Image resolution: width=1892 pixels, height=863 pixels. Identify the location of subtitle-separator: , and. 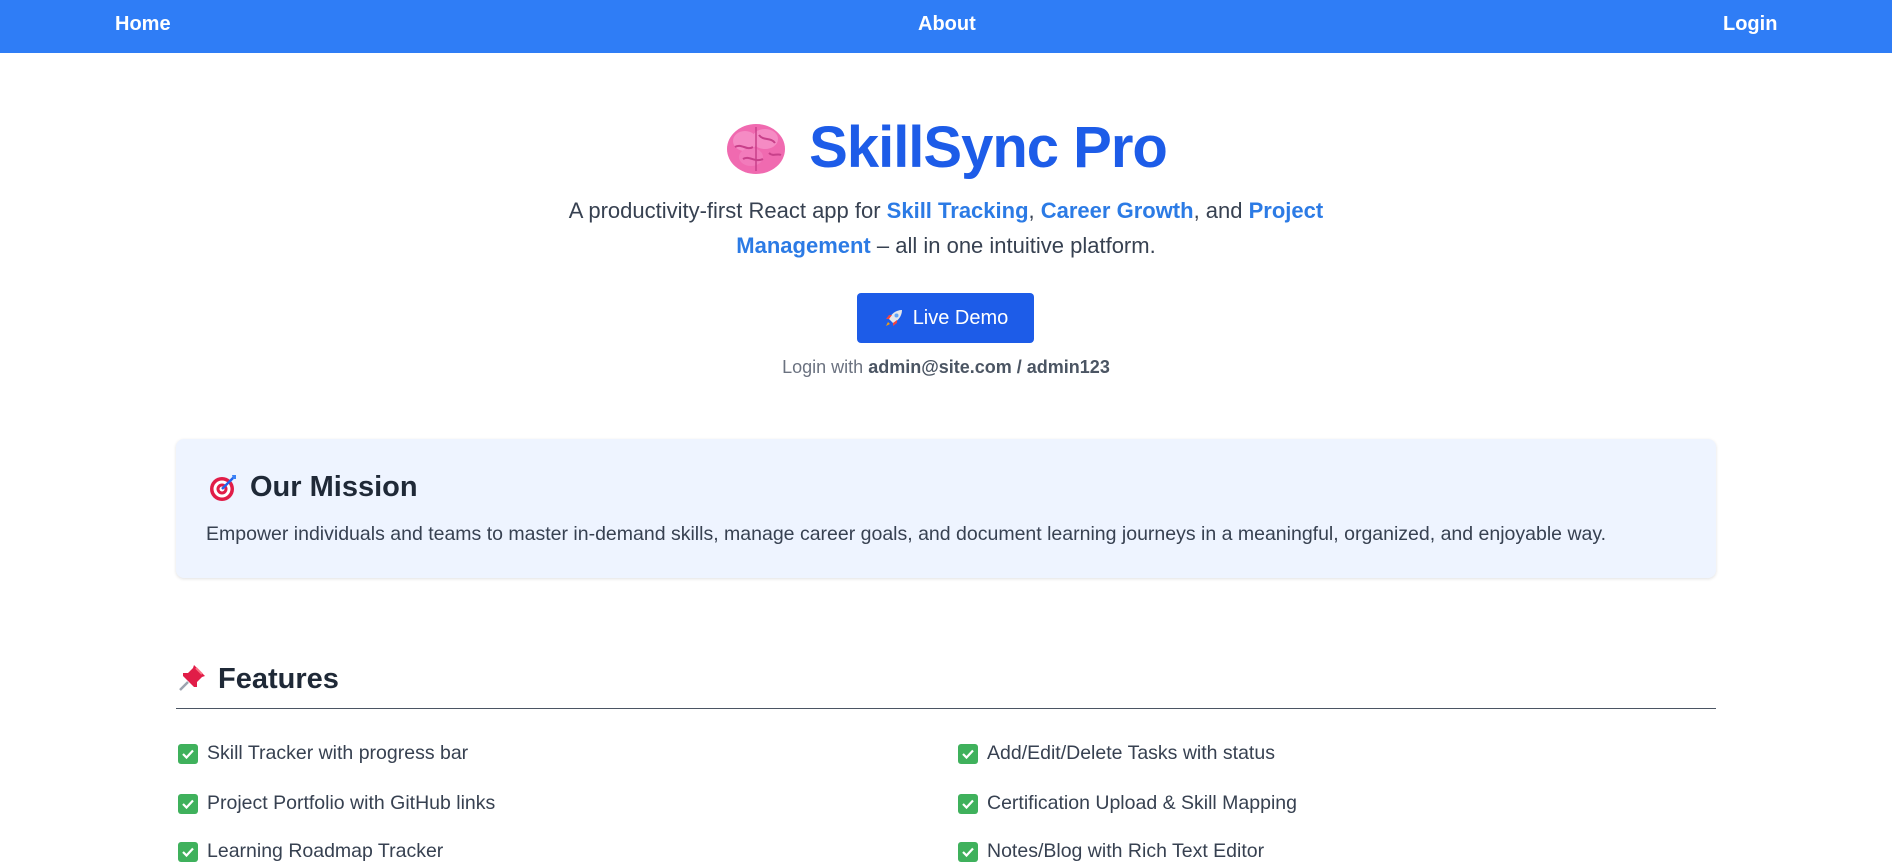
(1221, 210).